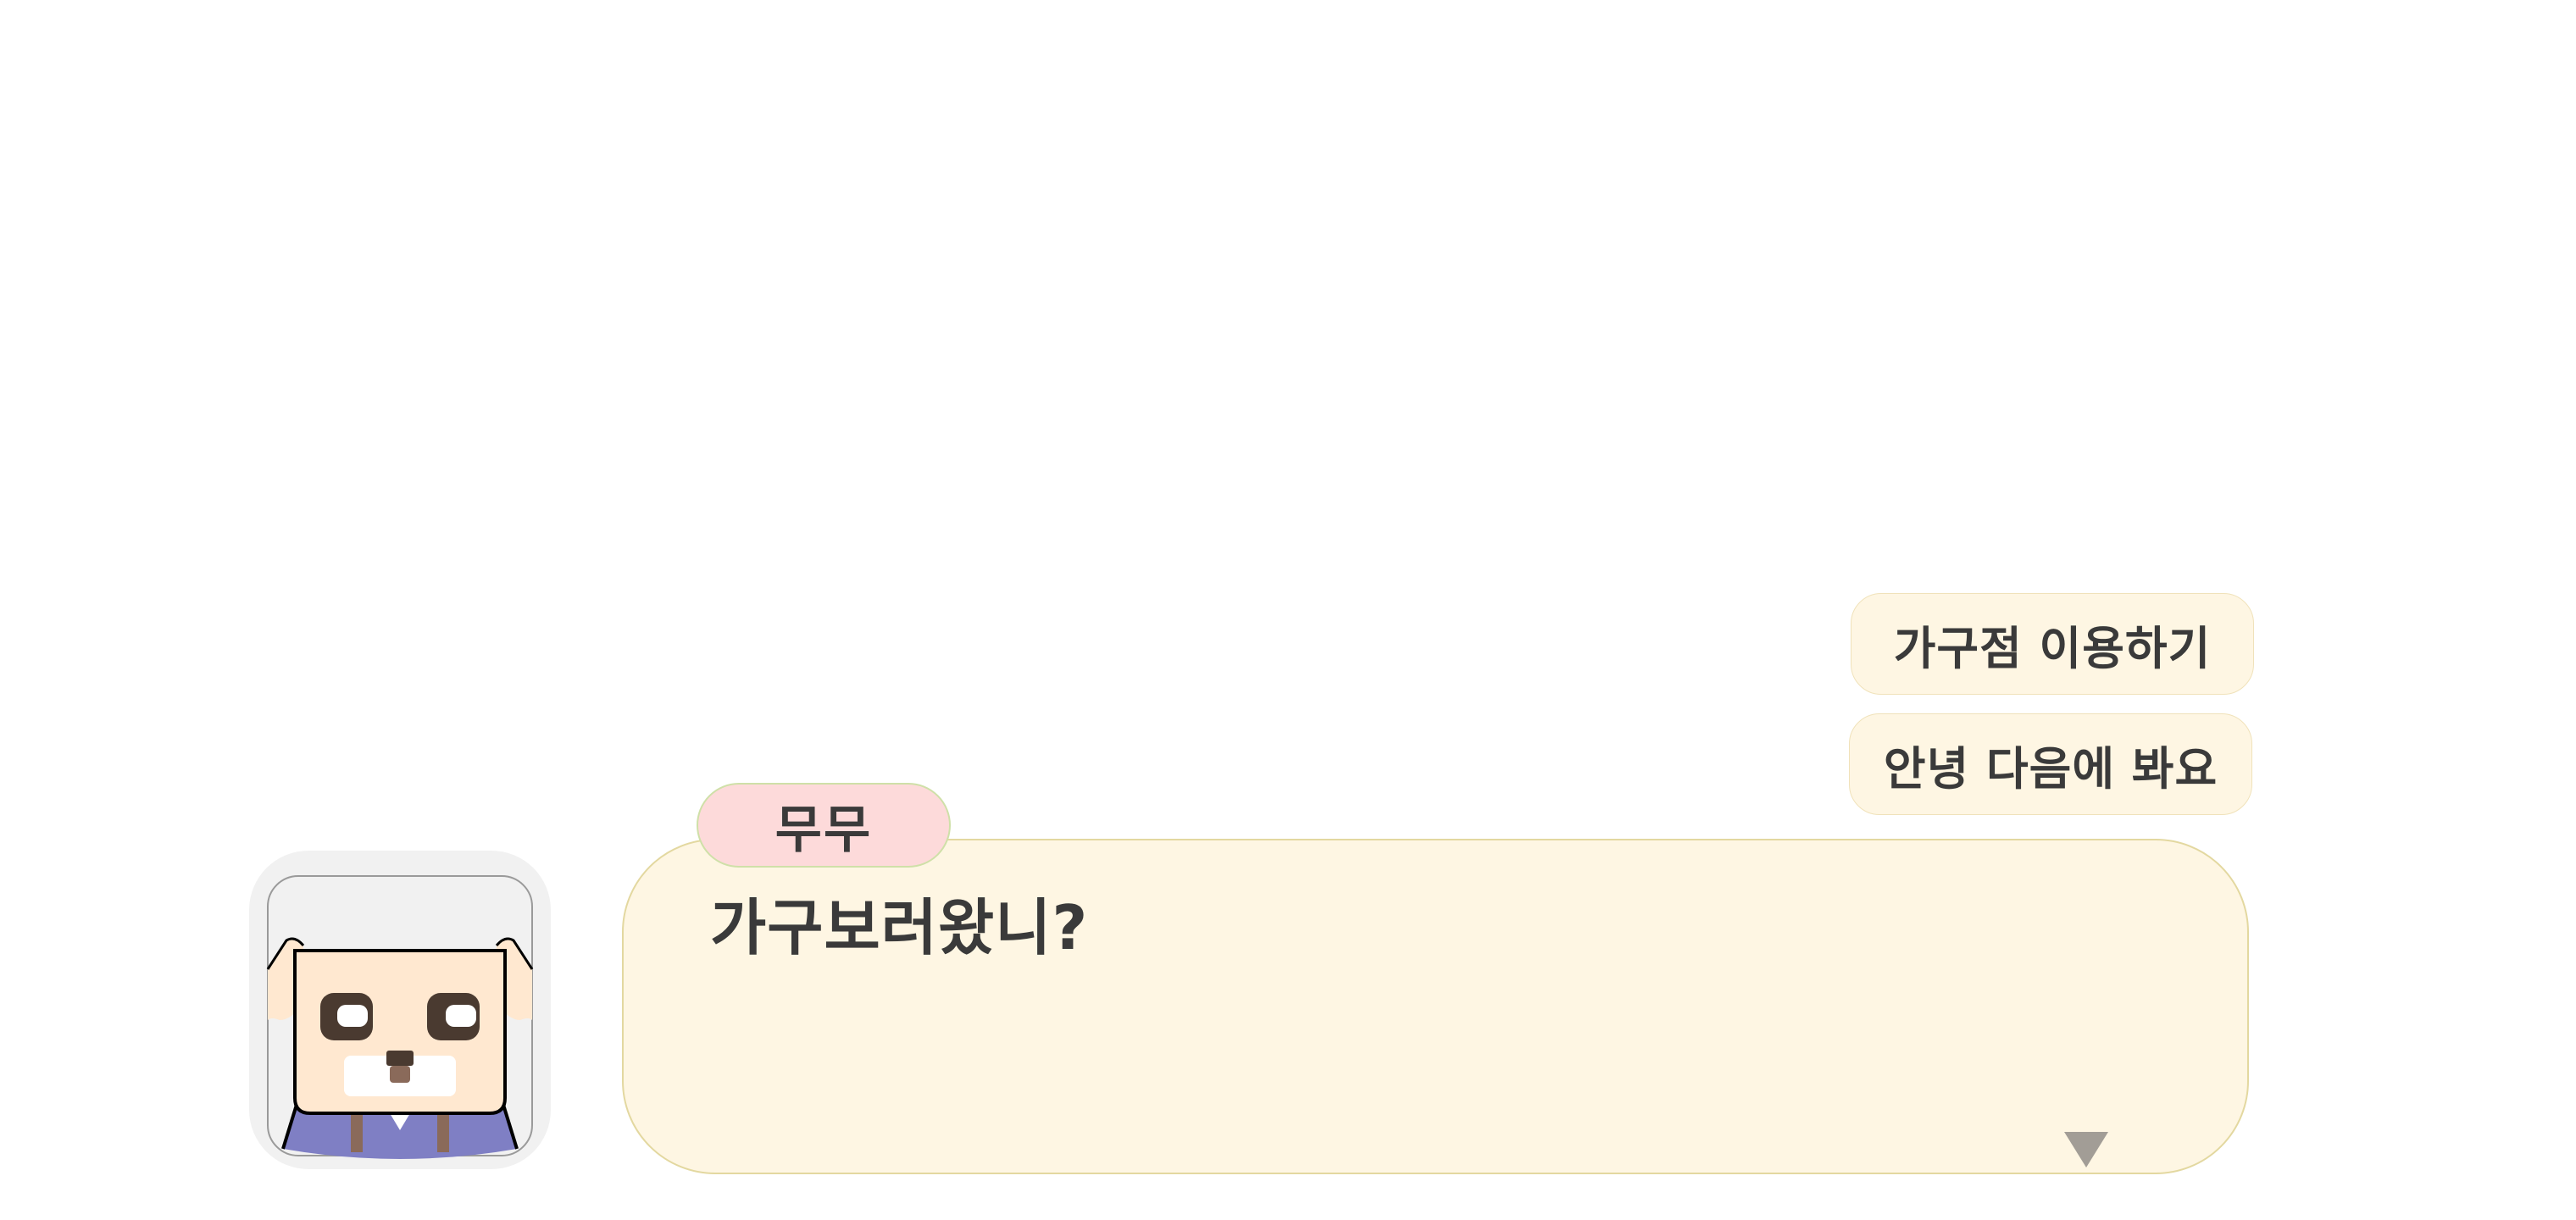 The height and width of the screenshot is (1220, 2576). Describe the element at coordinates (2050, 764) in the screenshot. I see `choice-button-goodbye: 안녕 다음에 봐요` at that location.